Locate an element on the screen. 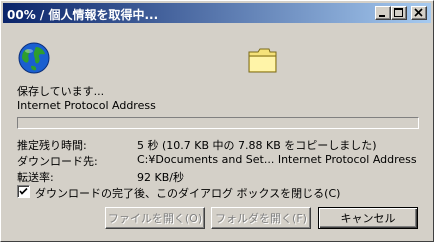 This screenshot has height=242, width=434. time-remaining-value: 5 秒 (10.7 KB 中の 7.88 KB をコピーしました) is located at coordinates (257, 145).